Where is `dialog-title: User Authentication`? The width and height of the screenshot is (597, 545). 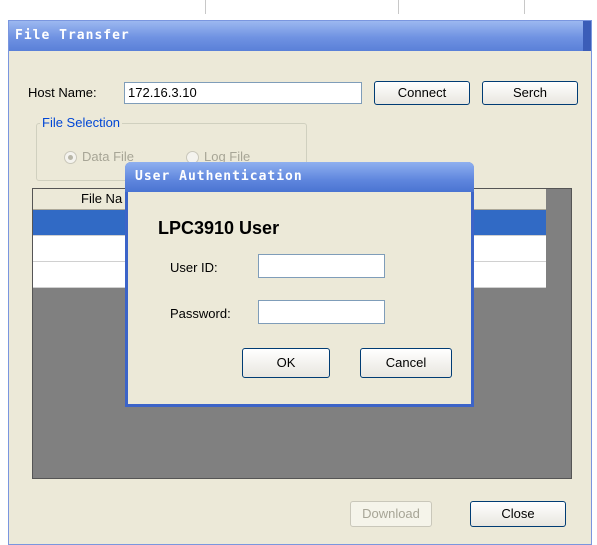
dialog-title: User Authentication is located at coordinates (299, 177).